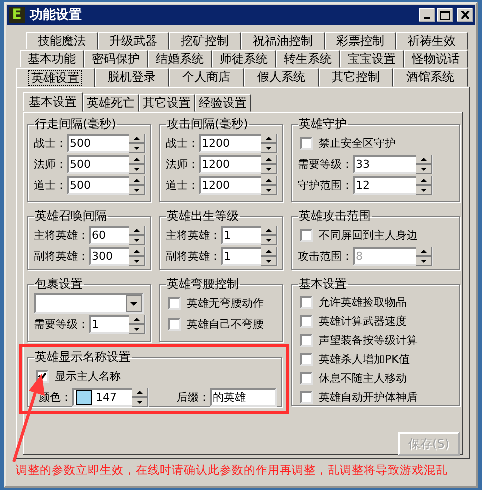 The width and height of the screenshot is (482, 490). What do you see at coordinates (88, 376) in the screenshot?
I see `checkbox-label: 显示主人名称` at bounding box center [88, 376].